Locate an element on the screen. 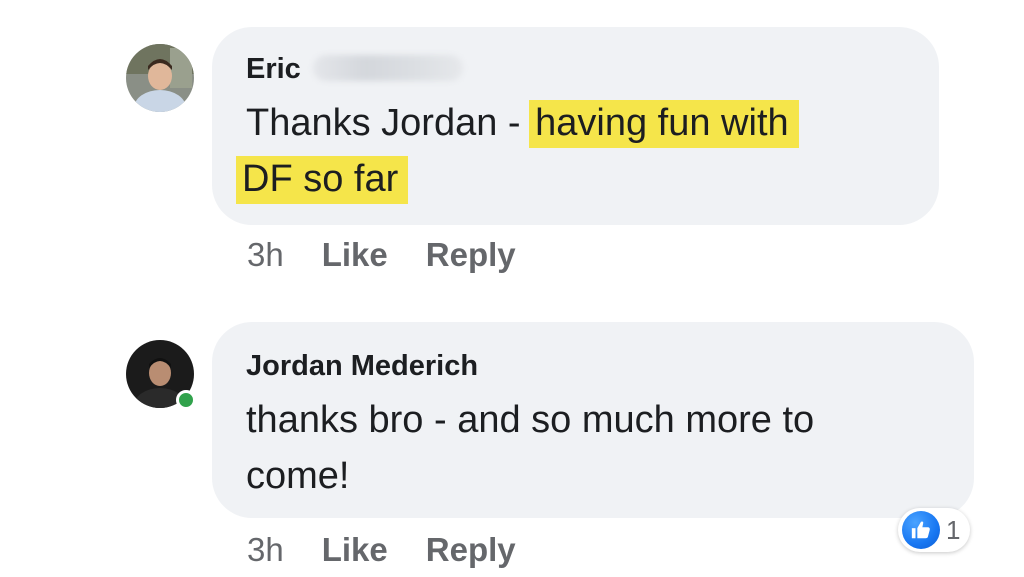 This screenshot has width=1024, height=577. author-name: Eric is located at coordinates (273, 69).